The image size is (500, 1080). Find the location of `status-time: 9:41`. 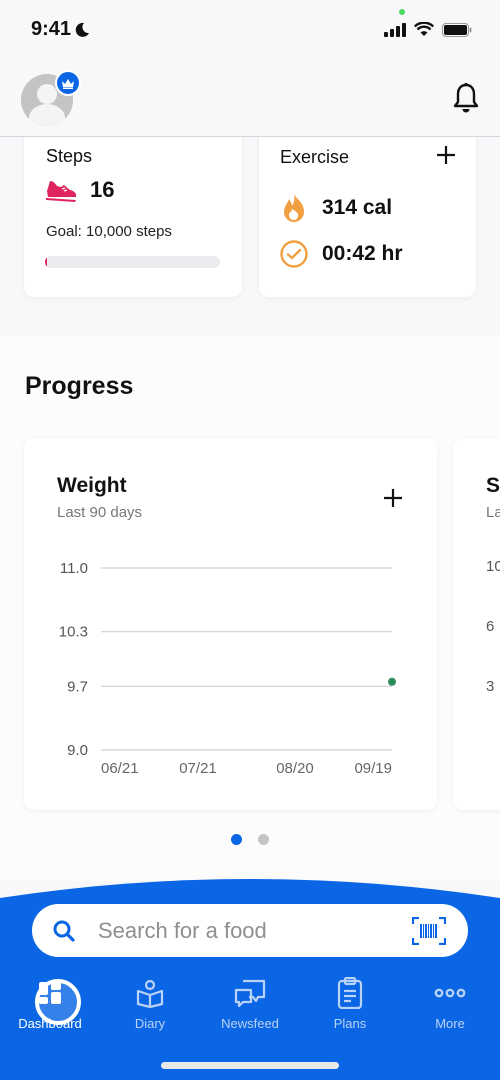

status-time: 9:41 is located at coordinates (60, 29).